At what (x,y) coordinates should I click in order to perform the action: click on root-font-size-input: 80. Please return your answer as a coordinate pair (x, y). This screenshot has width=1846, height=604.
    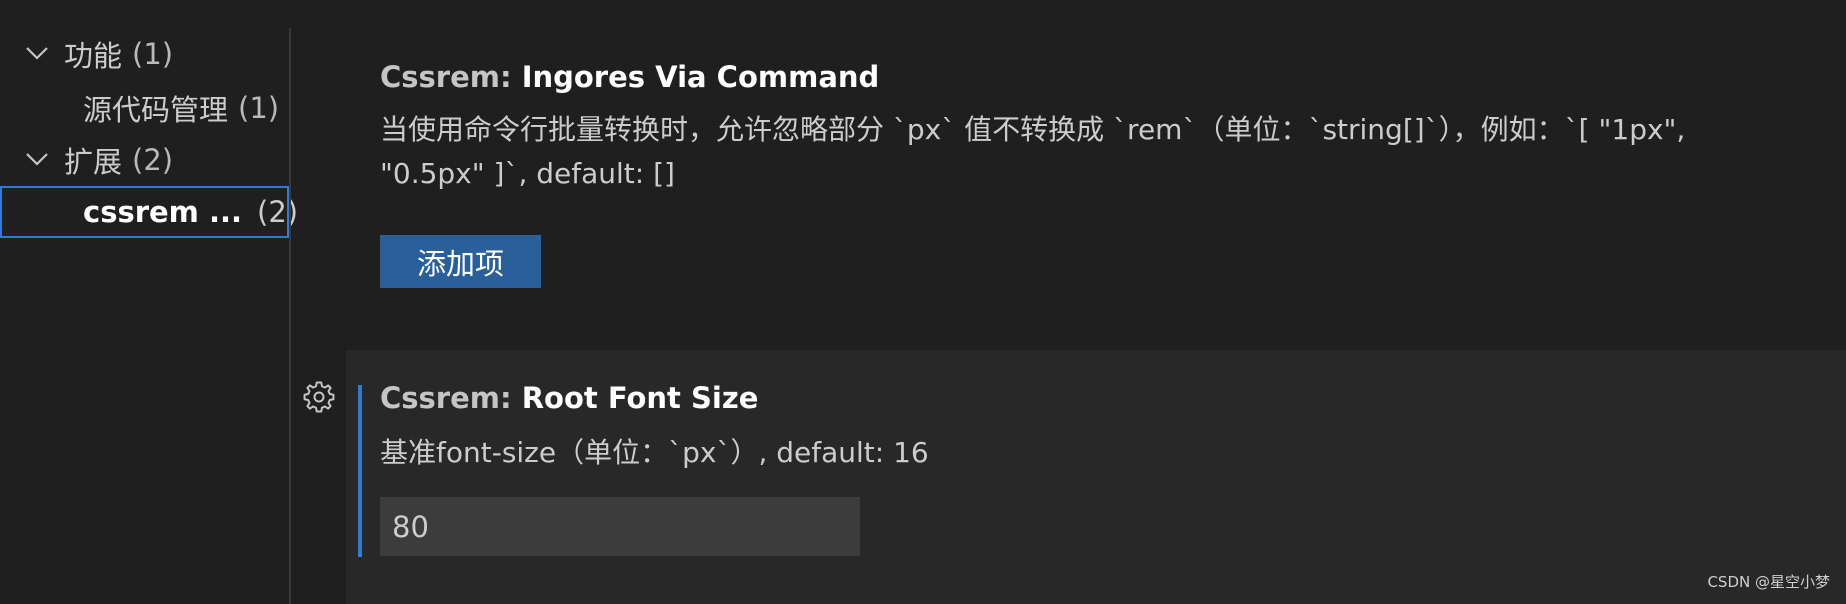
    Looking at the image, I should click on (620, 526).